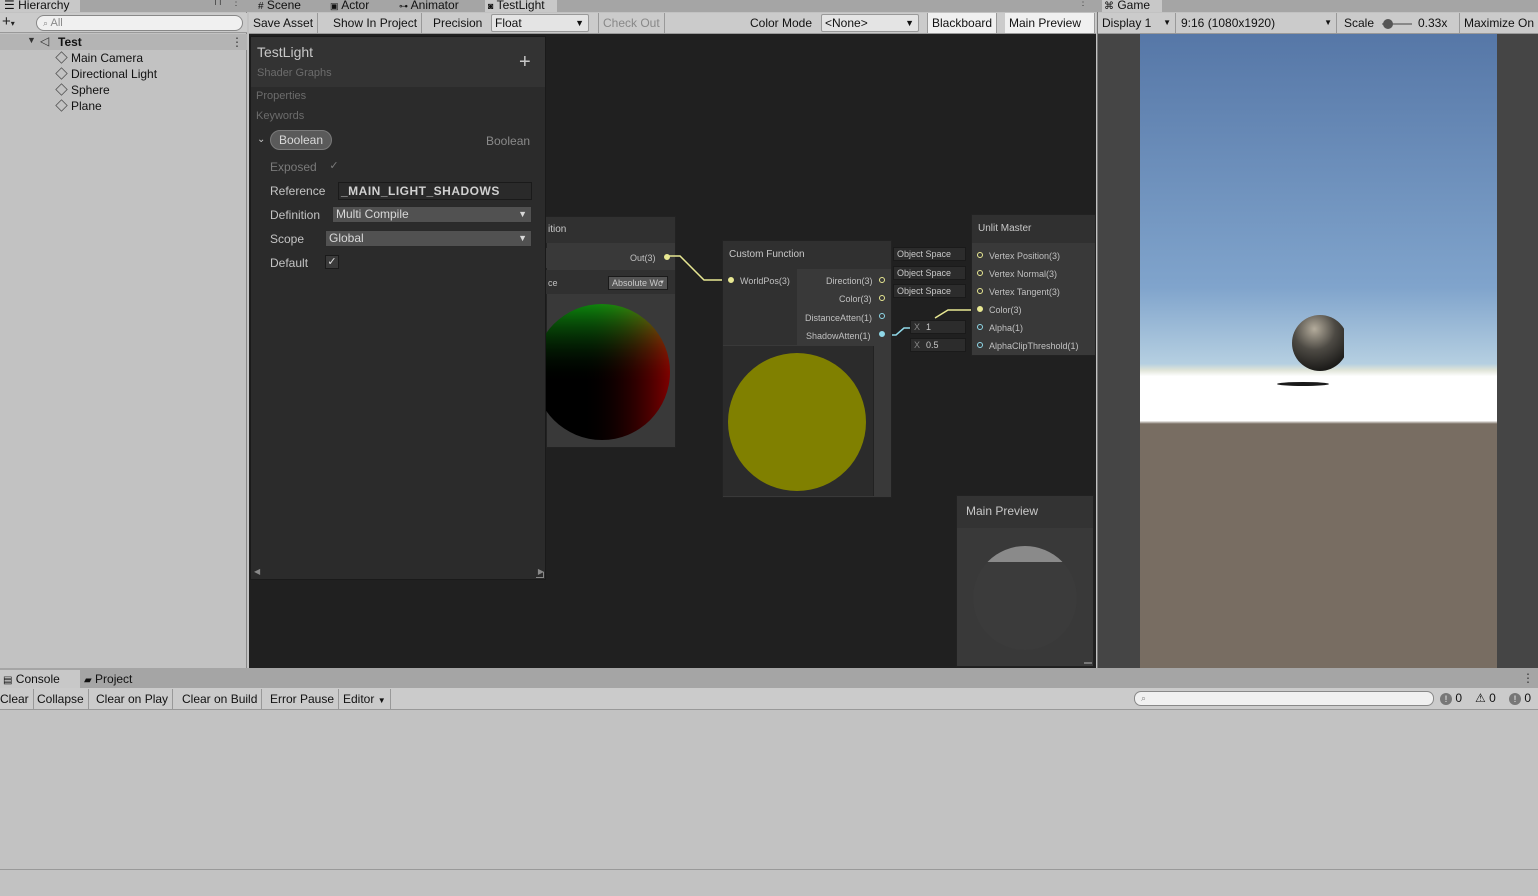 This screenshot has width=1538, height=896. What do you see at coordinates (1480, 698) in the screenshot?
I see `warning-icon: ⚠` at bounding box center [1480, 698].